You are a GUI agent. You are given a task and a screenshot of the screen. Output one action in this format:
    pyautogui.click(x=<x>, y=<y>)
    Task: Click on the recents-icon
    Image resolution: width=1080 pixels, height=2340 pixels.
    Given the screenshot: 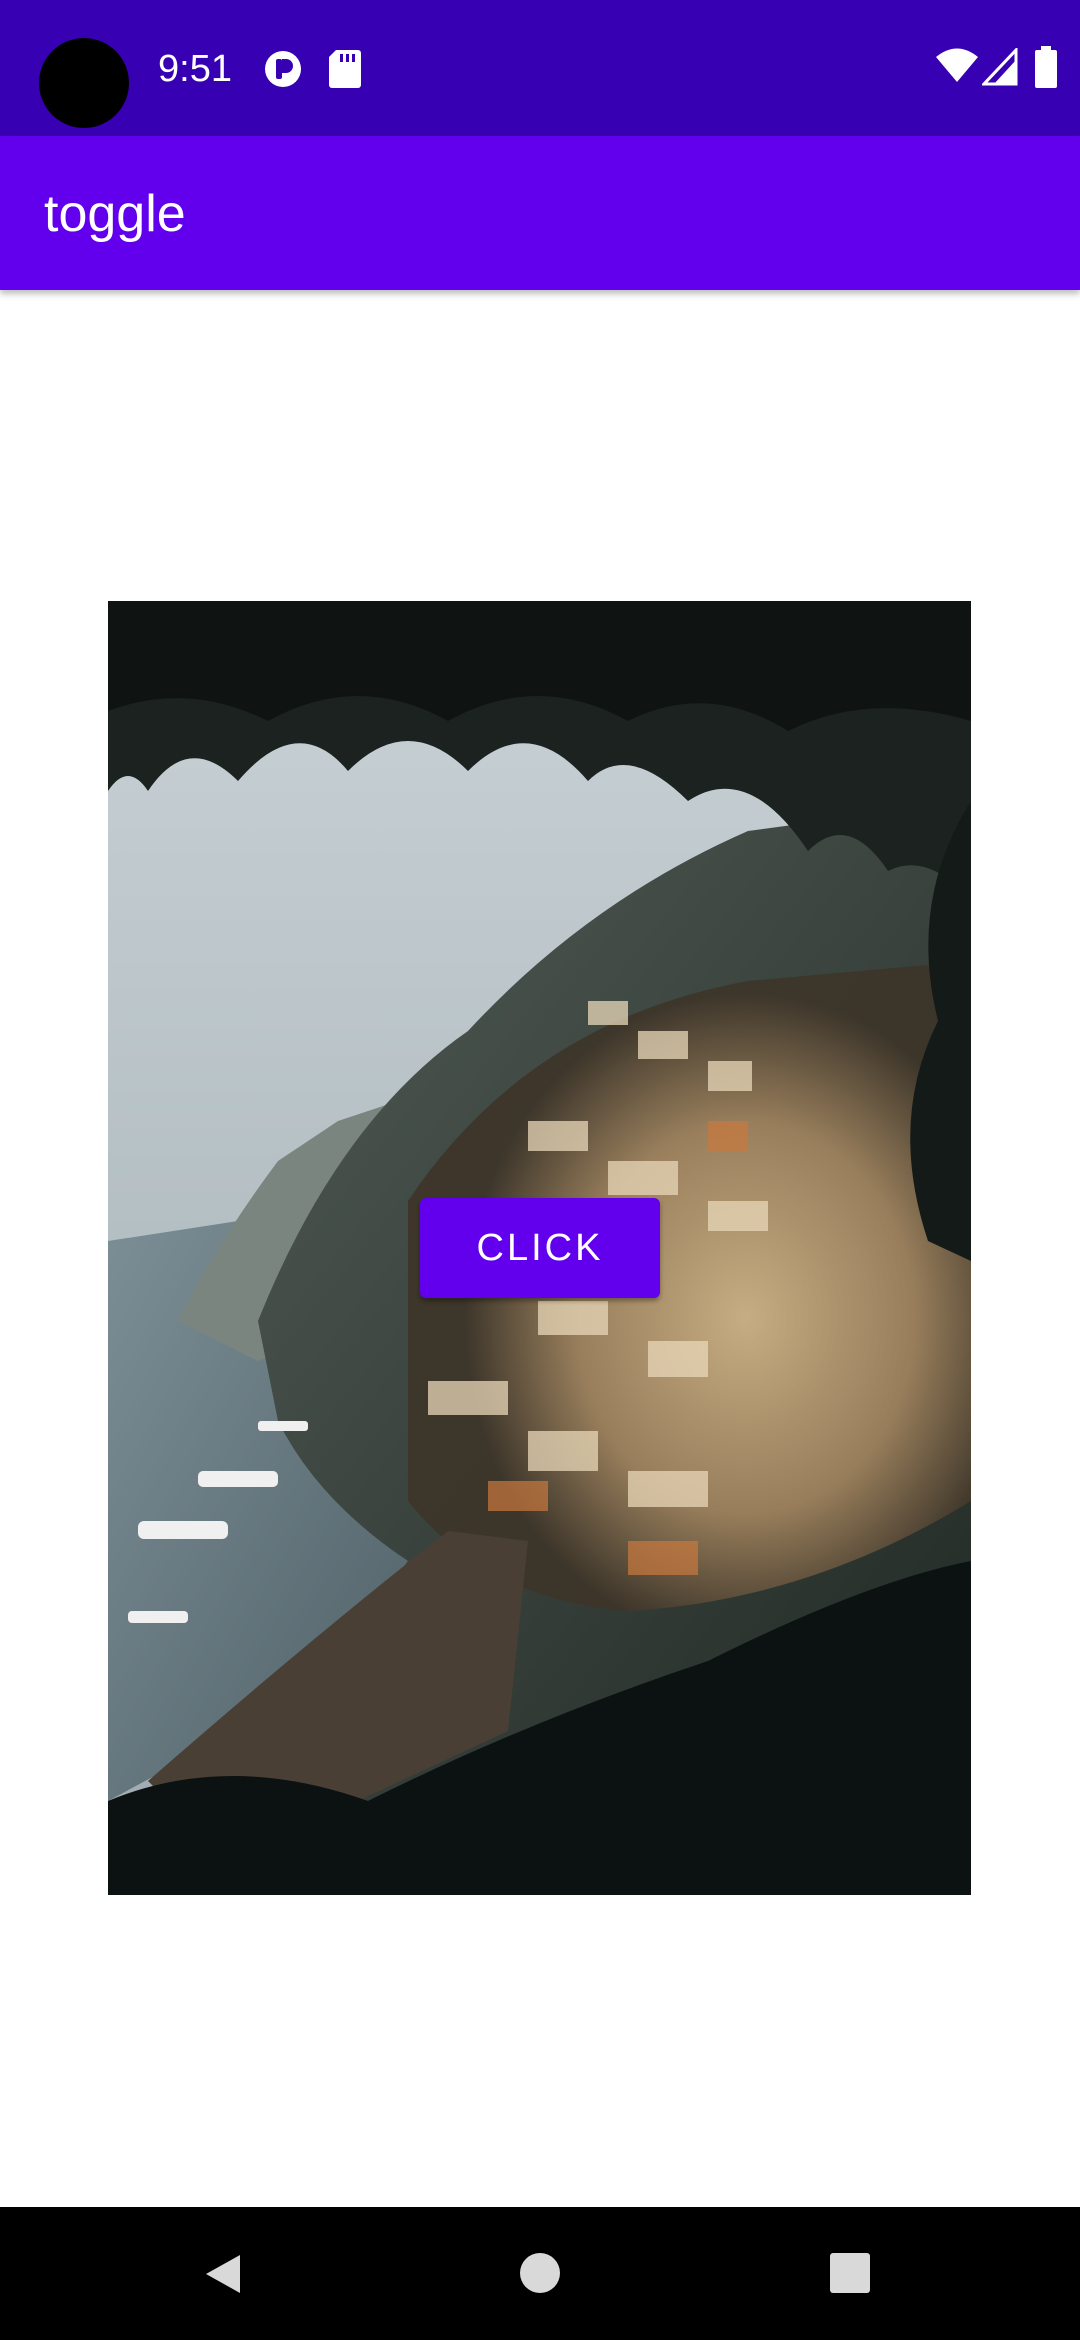 What is the action you would take?
    pyautogui.click(x=850, y=2273)
    